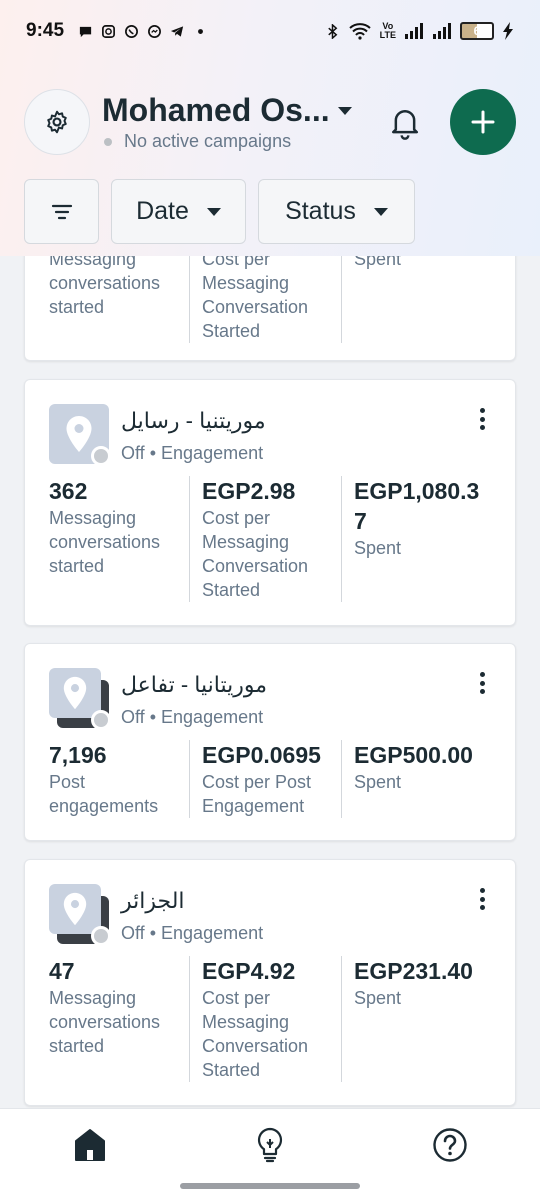  Describe the element at coordinates (270, 1186) in the screenshot. I see `home-indicator` at that location.